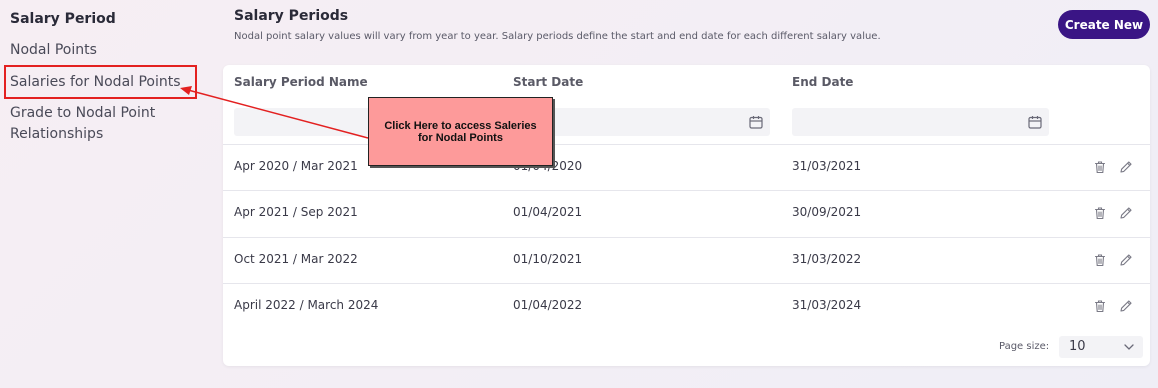  I want to click on page-size-value: 10, so click(1077, 346).